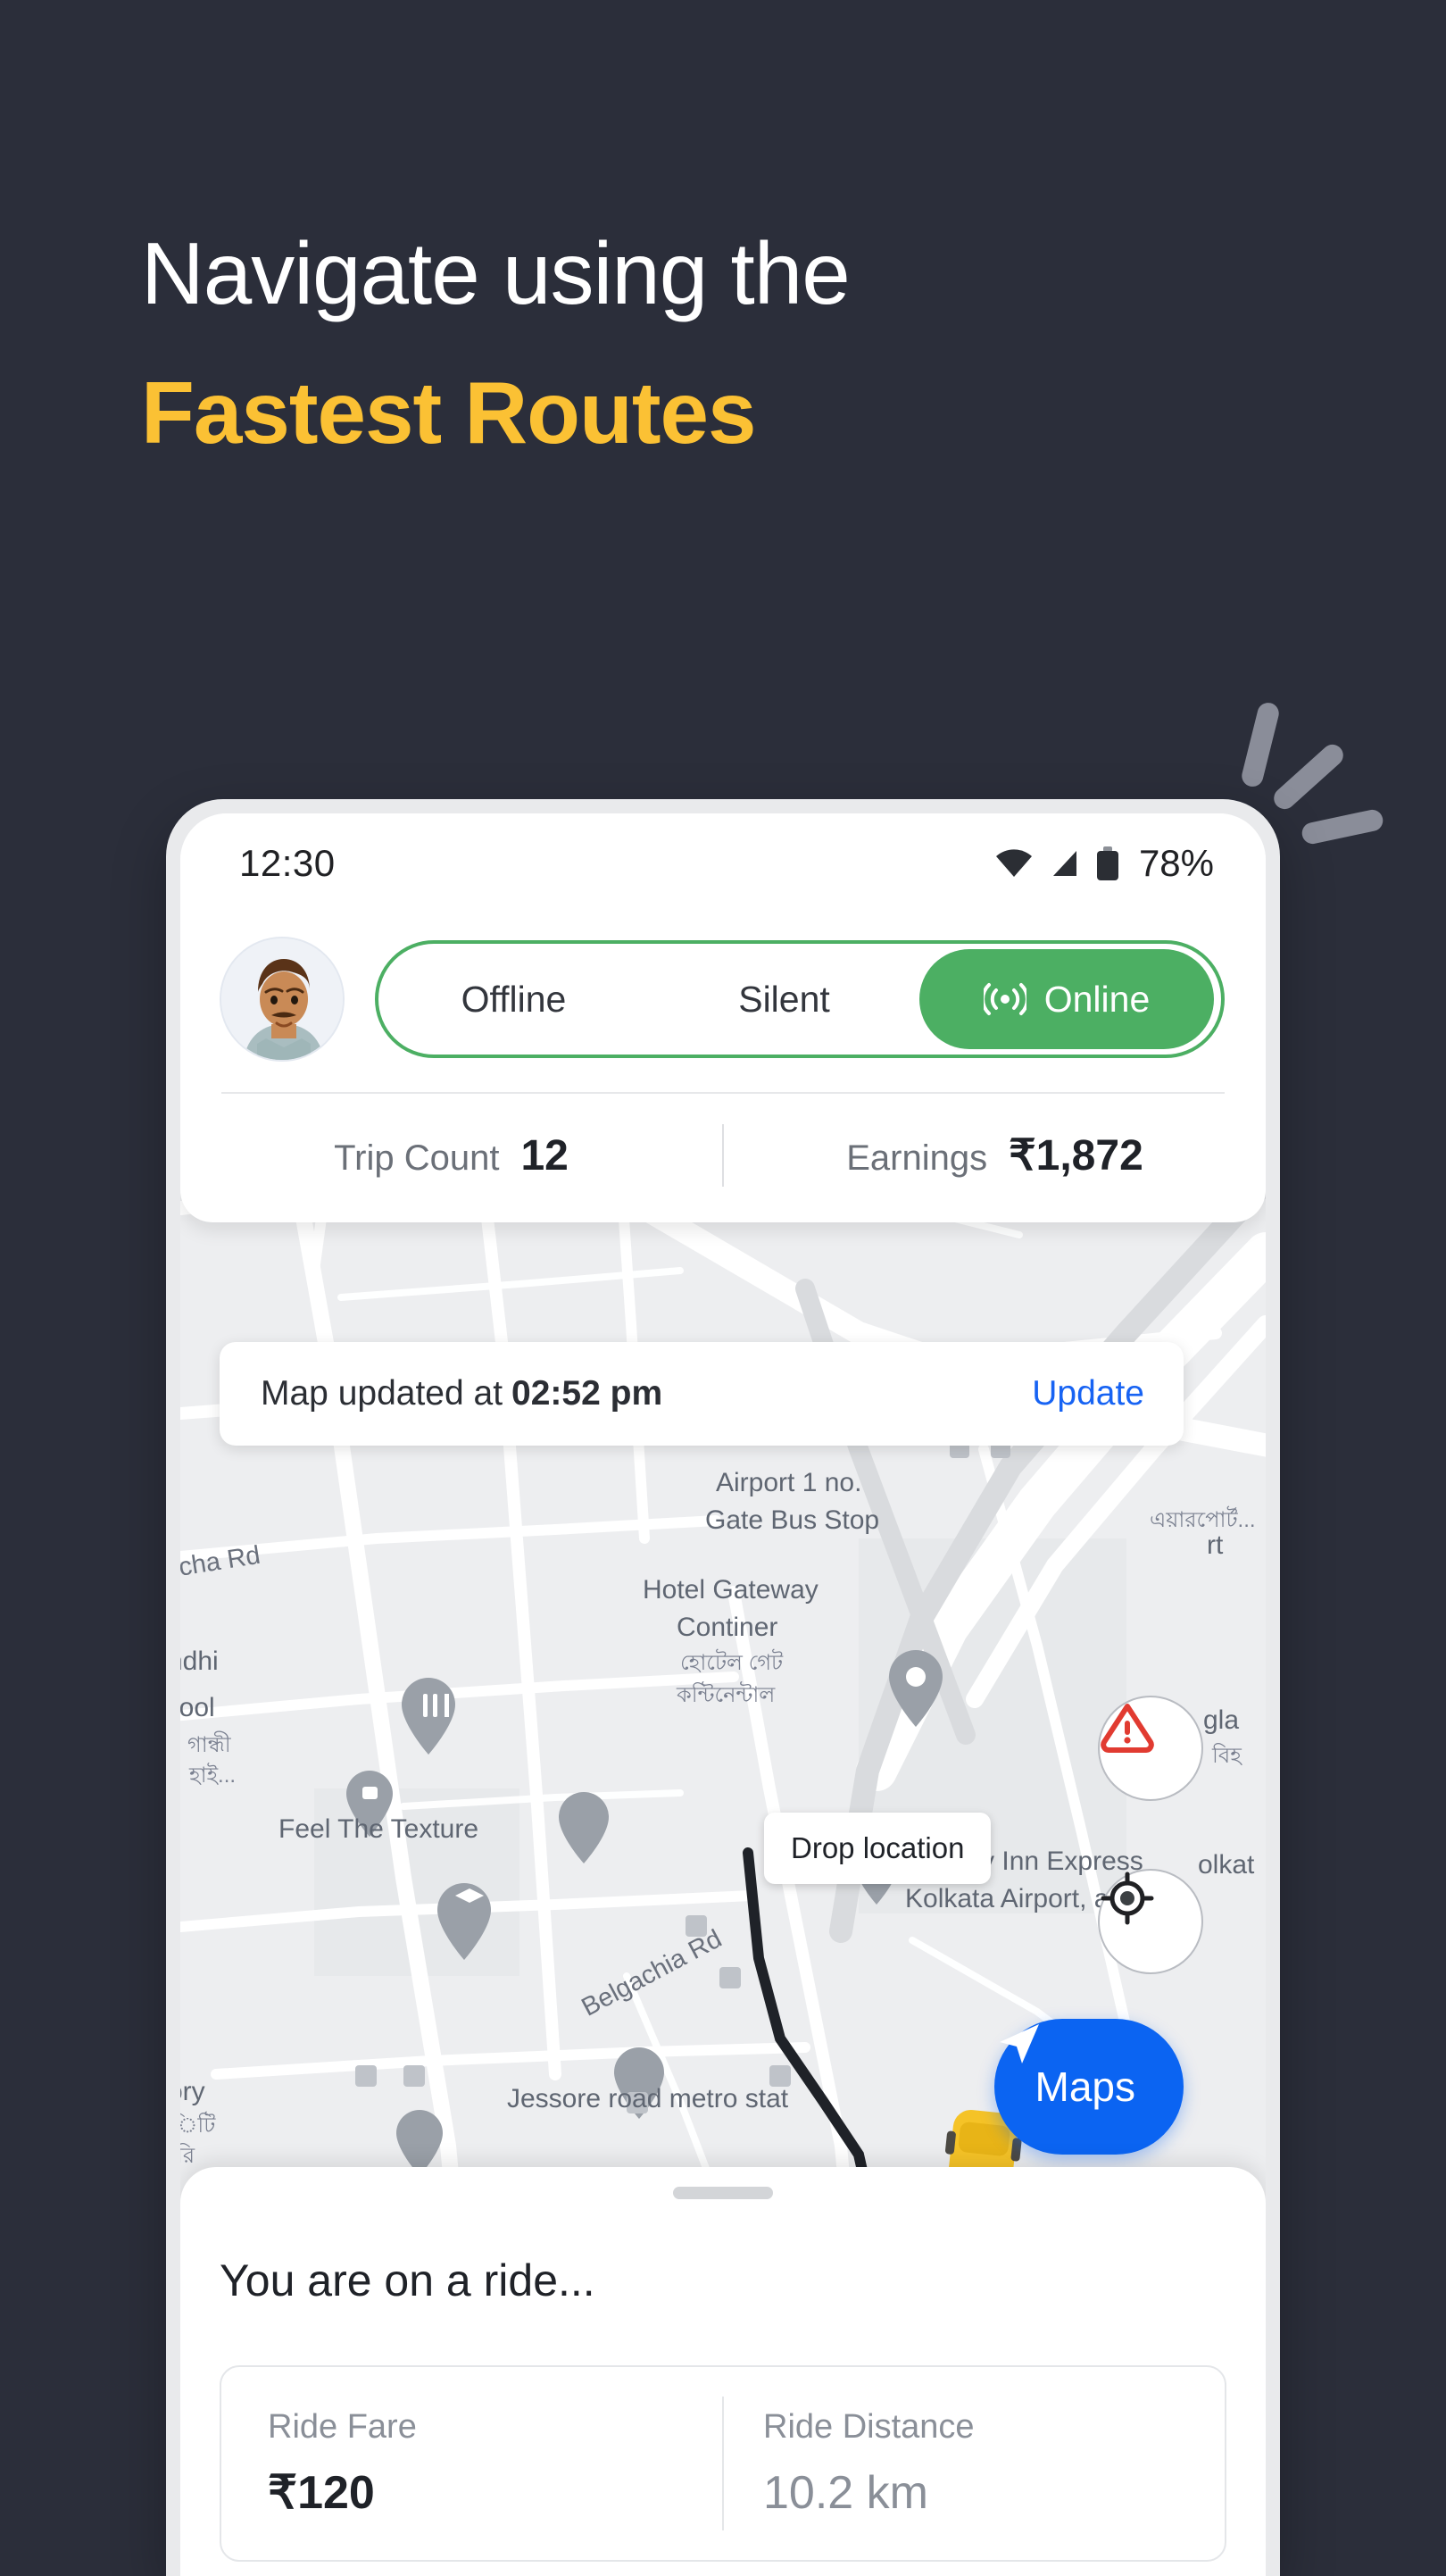 The width and height of the screenshot is (1446, 2576). What do you see at coordinates (1076, 1156) in the screenshot?
I see `stat-earnings-value: ₹1,872` at bounding box center [1076, 1156].